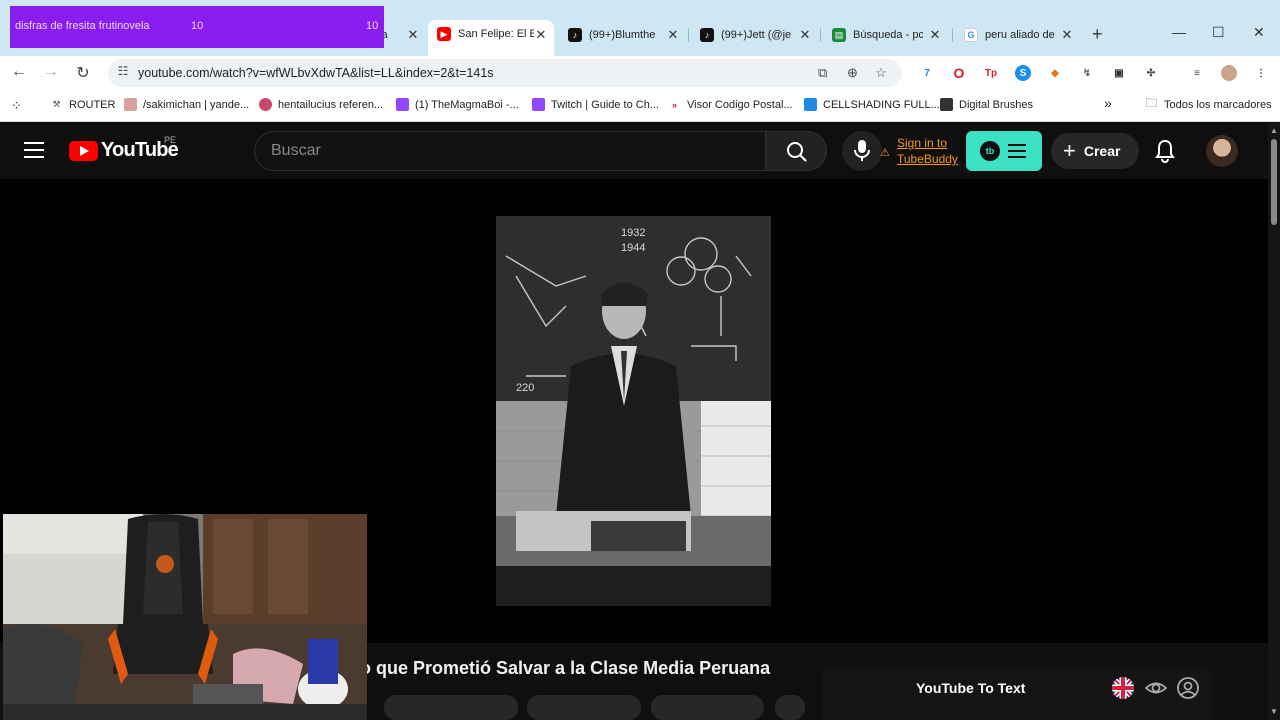 This screenshot has width=1280, height=720. I want to click on create-button: + Crear, so click(1095, 151).